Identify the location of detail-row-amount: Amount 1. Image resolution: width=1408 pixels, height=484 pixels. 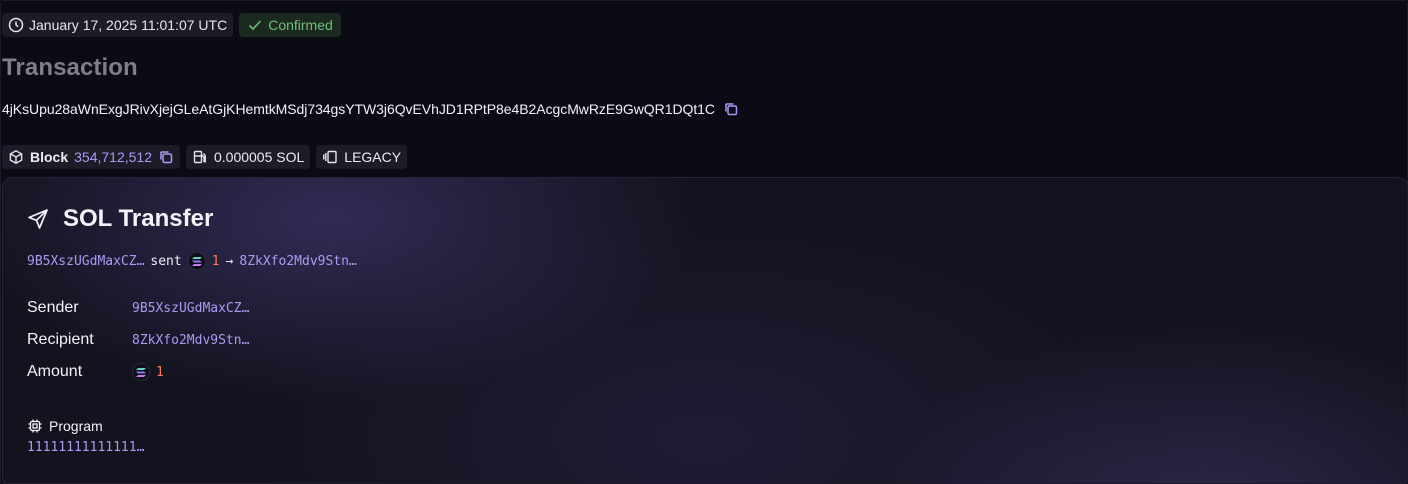
(138, 372).